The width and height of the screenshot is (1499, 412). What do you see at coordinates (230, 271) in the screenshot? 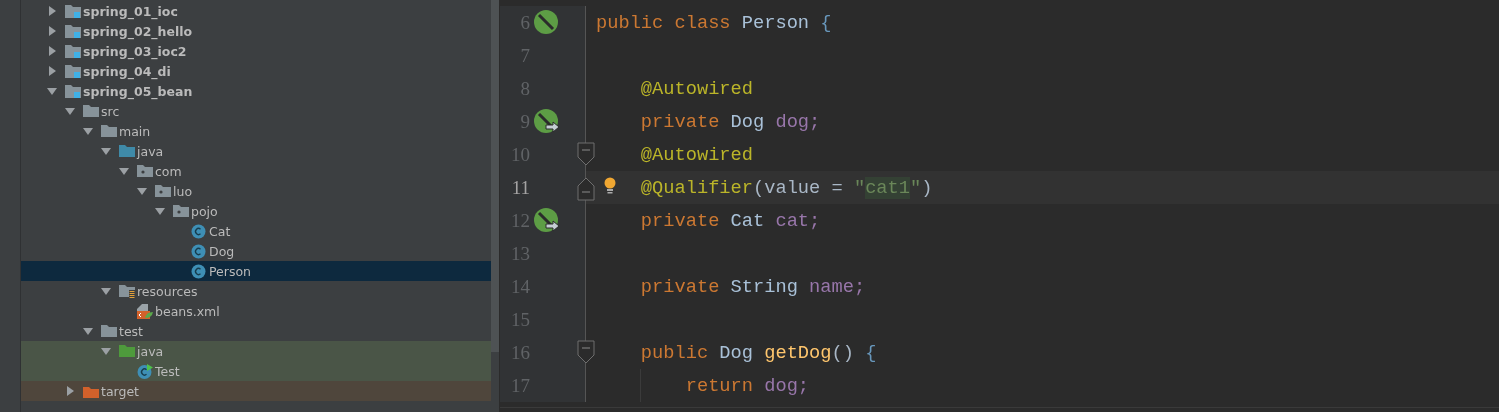
I see `tree-label: Person` at bounding box center [230, 271].